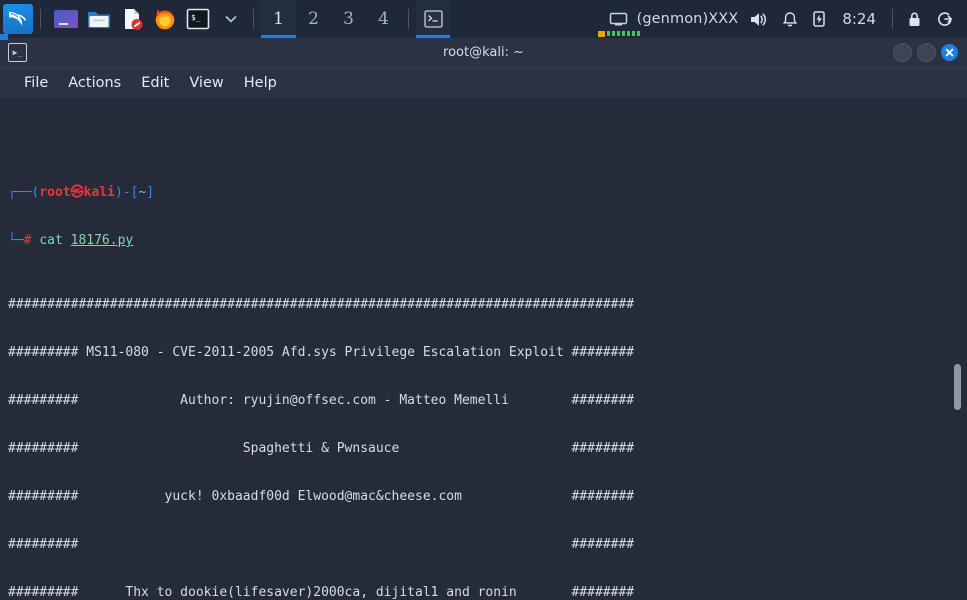 The height and width of the screenshot is (600, 967). What do you see at coordinates (18, 19) in the screenshot?
I see `kali-menu-icon` at bounding box center [18, 19].